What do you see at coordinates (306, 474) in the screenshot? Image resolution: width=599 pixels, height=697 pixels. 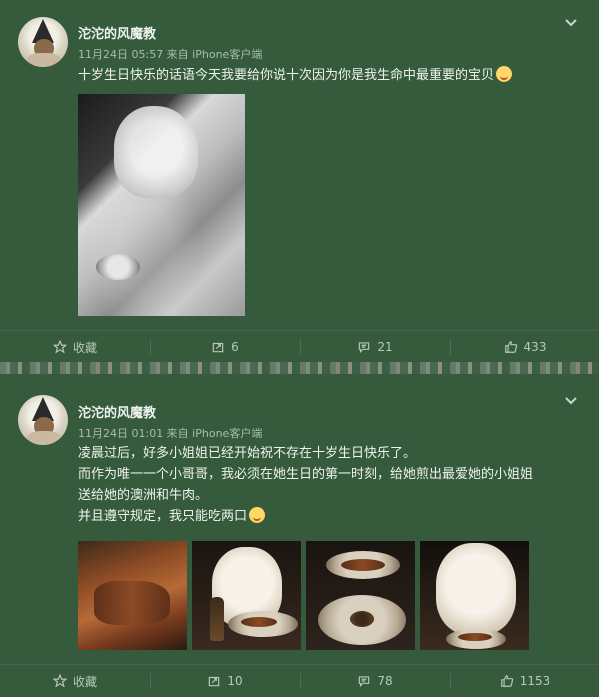 I see `post-text-line: 而作为唯一一个小哥哥，我必须在她生日的第一时刻，给她煎出最爱她的小姐姐` at bounding box center [306, 474].